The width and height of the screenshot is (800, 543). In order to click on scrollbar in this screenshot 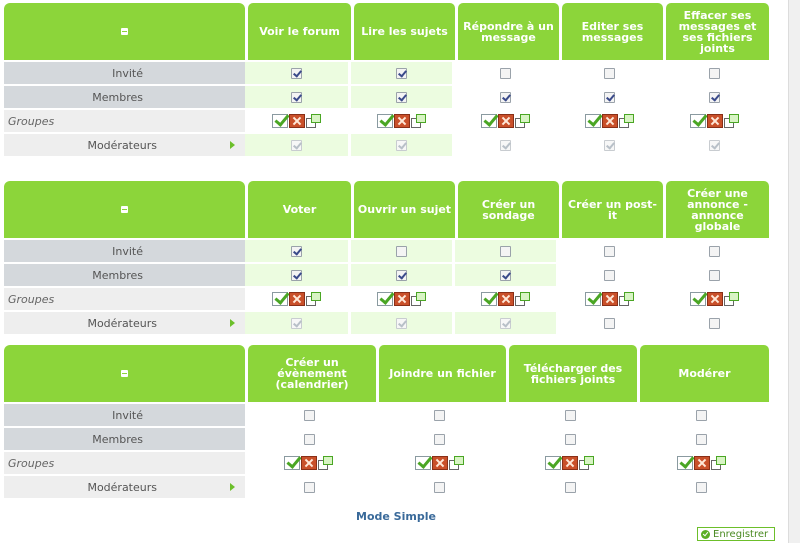, I will do `click(794, 271)`.